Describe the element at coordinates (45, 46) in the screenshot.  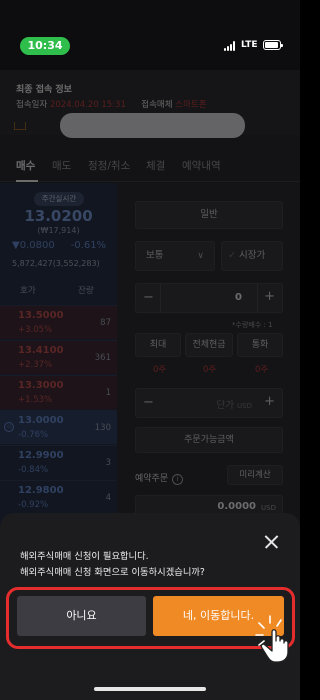
I see `status-time: 10:34` at that location.